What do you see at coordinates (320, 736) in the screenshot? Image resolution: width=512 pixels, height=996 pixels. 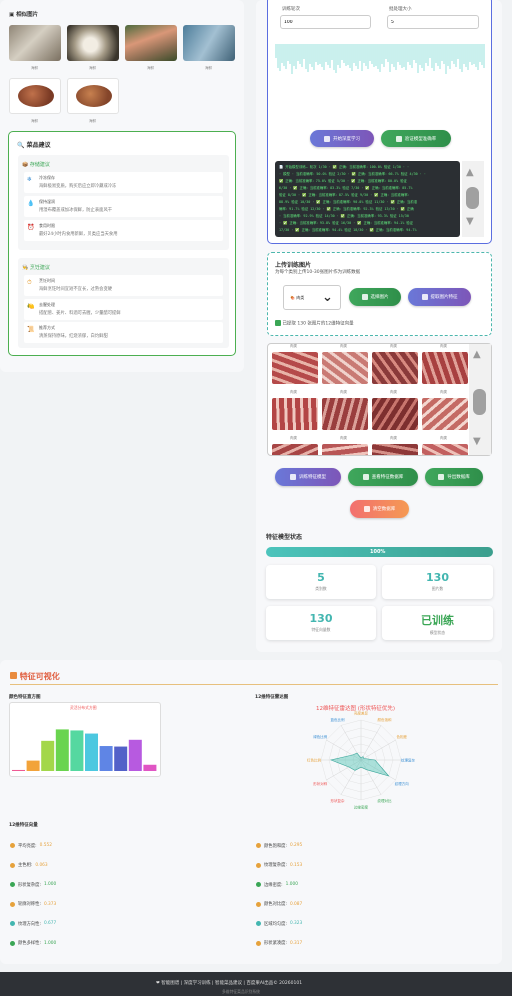 I see `radar-axis-label: 绿色比例` at bounding box center [320, 736].